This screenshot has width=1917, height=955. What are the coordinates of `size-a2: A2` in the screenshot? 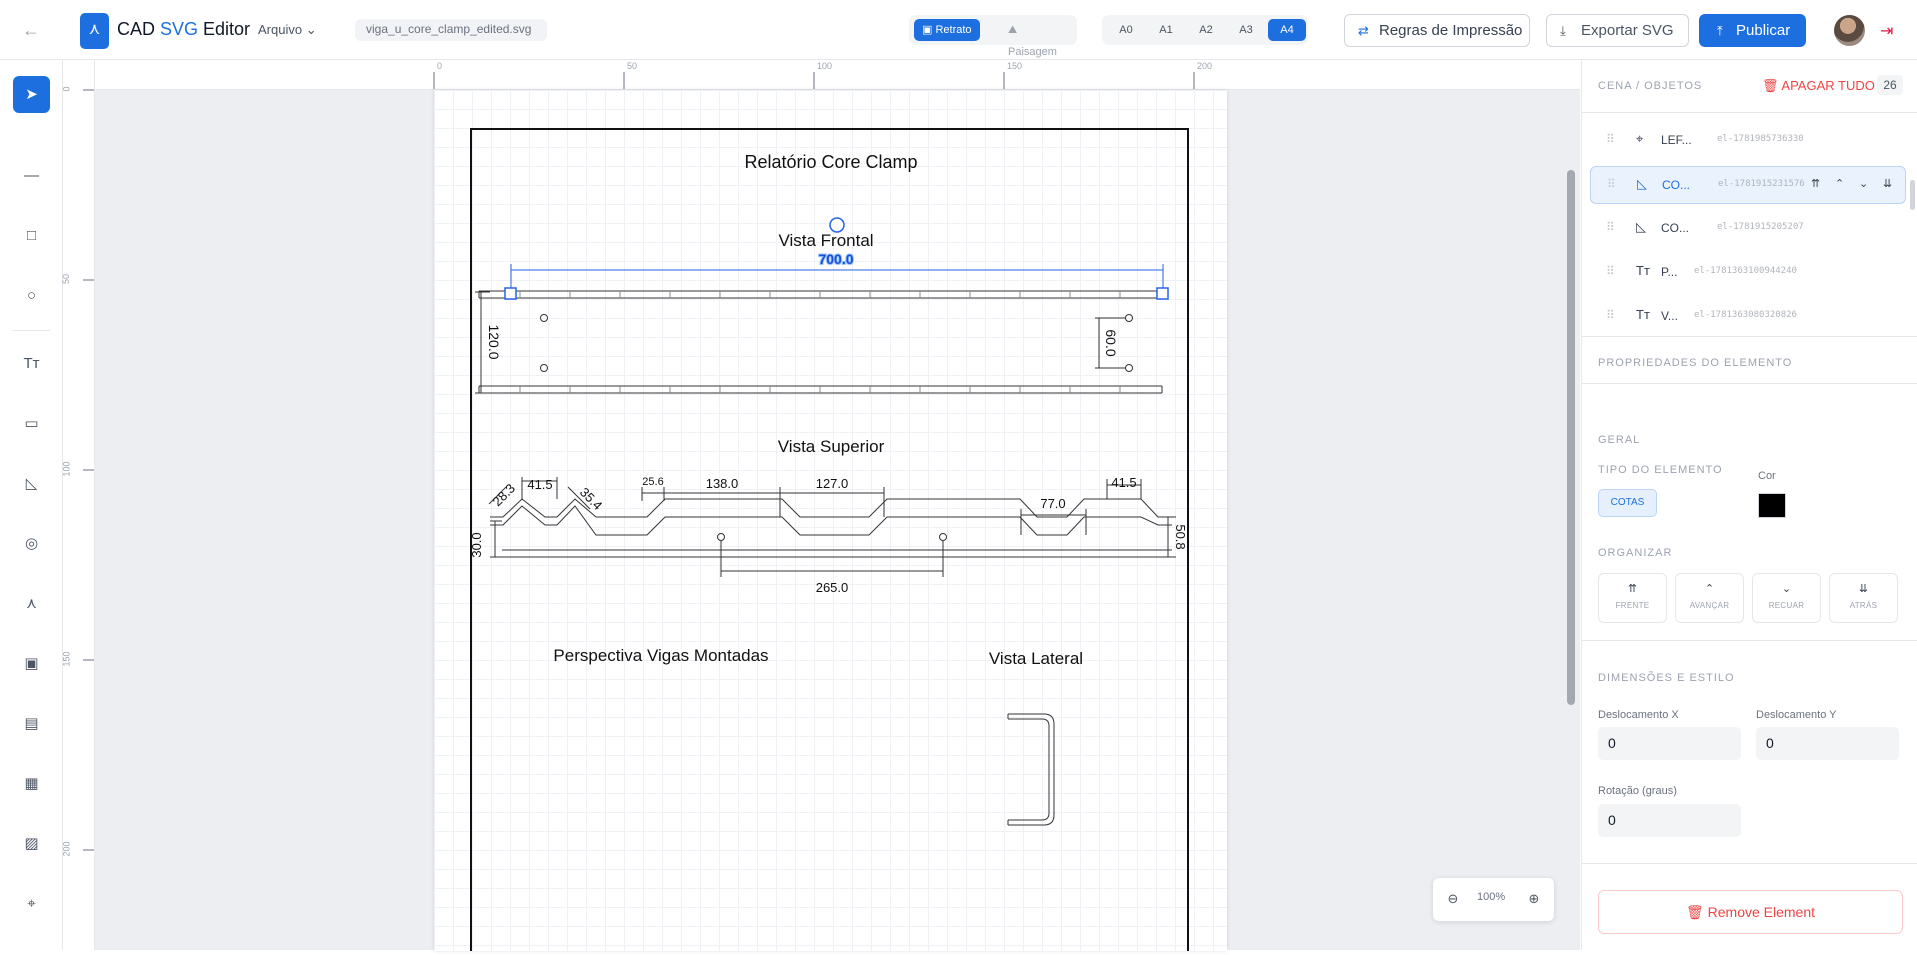 It's located at (1206, 30).